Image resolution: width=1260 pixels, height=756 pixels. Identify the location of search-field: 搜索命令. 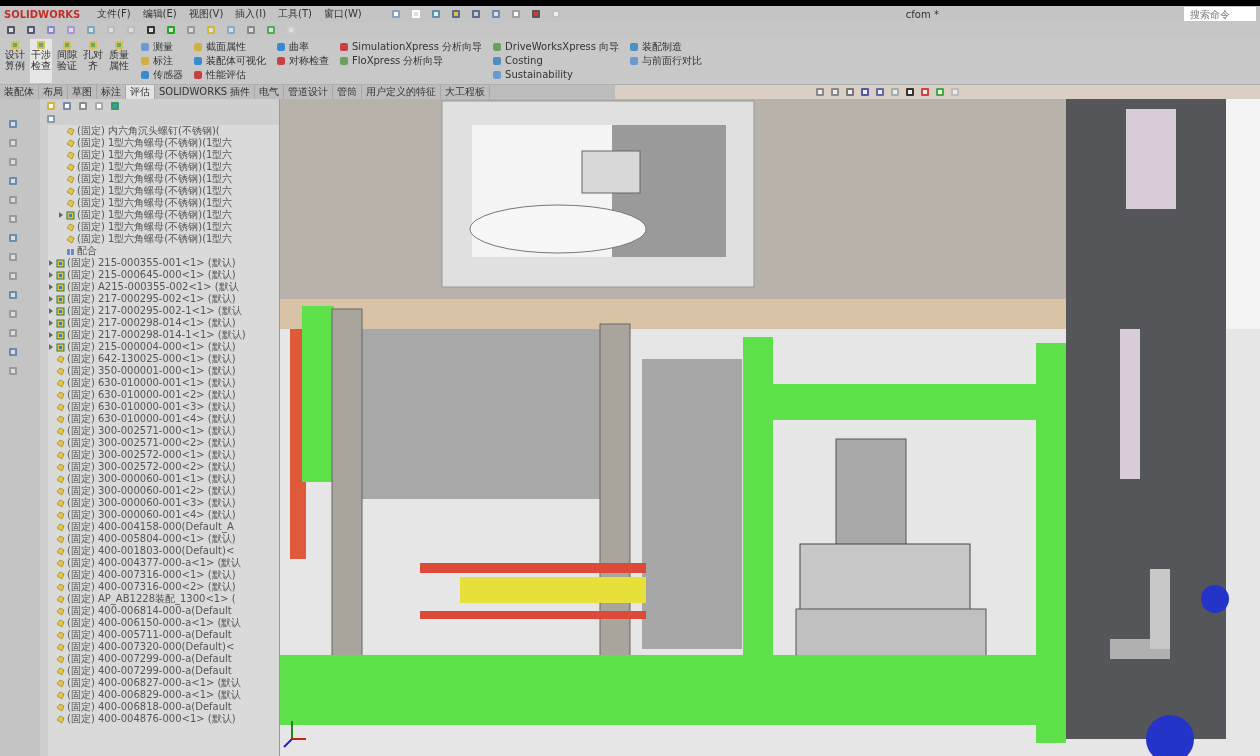
(1220, 14).